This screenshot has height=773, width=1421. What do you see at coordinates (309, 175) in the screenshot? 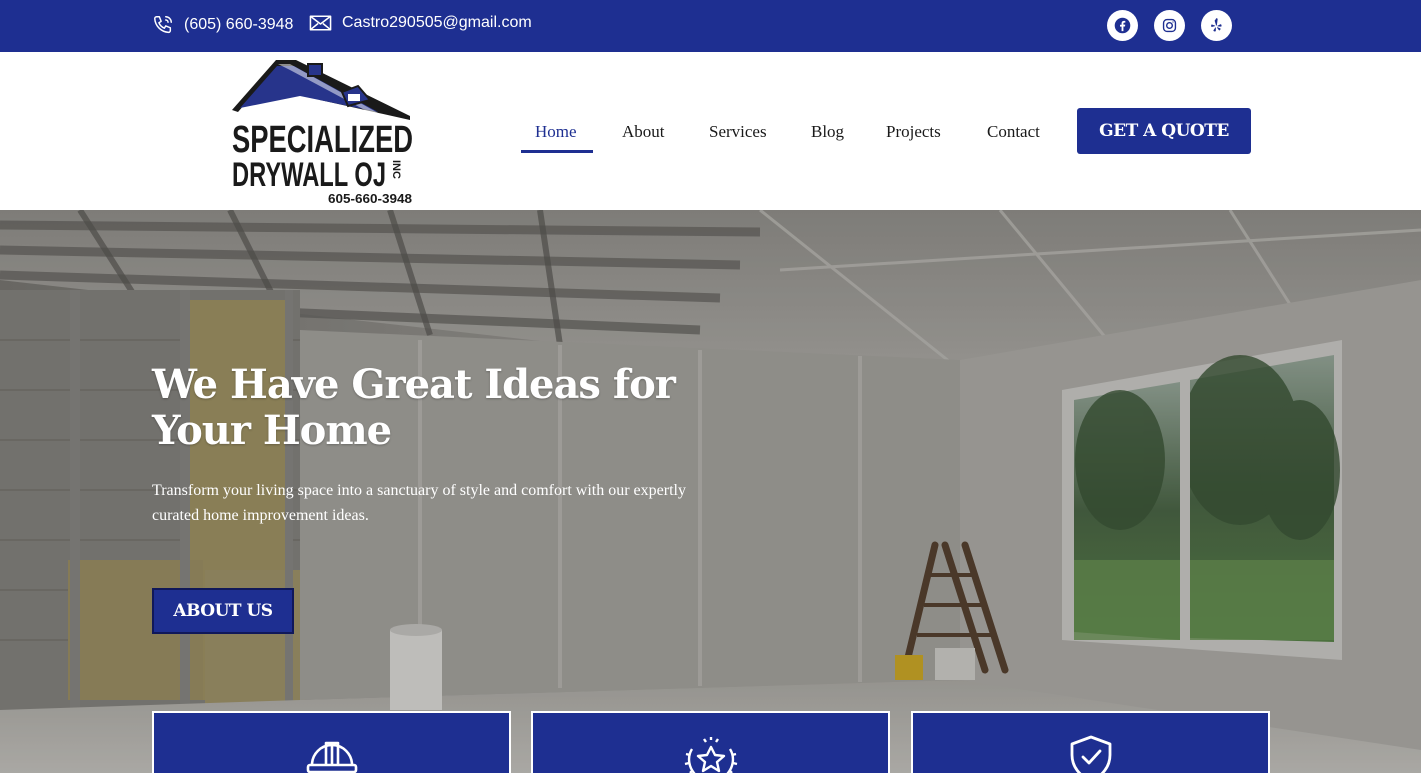
I see `logo-wordmark-line2: DRYWALL OJ` at bounding box center [309, 175].